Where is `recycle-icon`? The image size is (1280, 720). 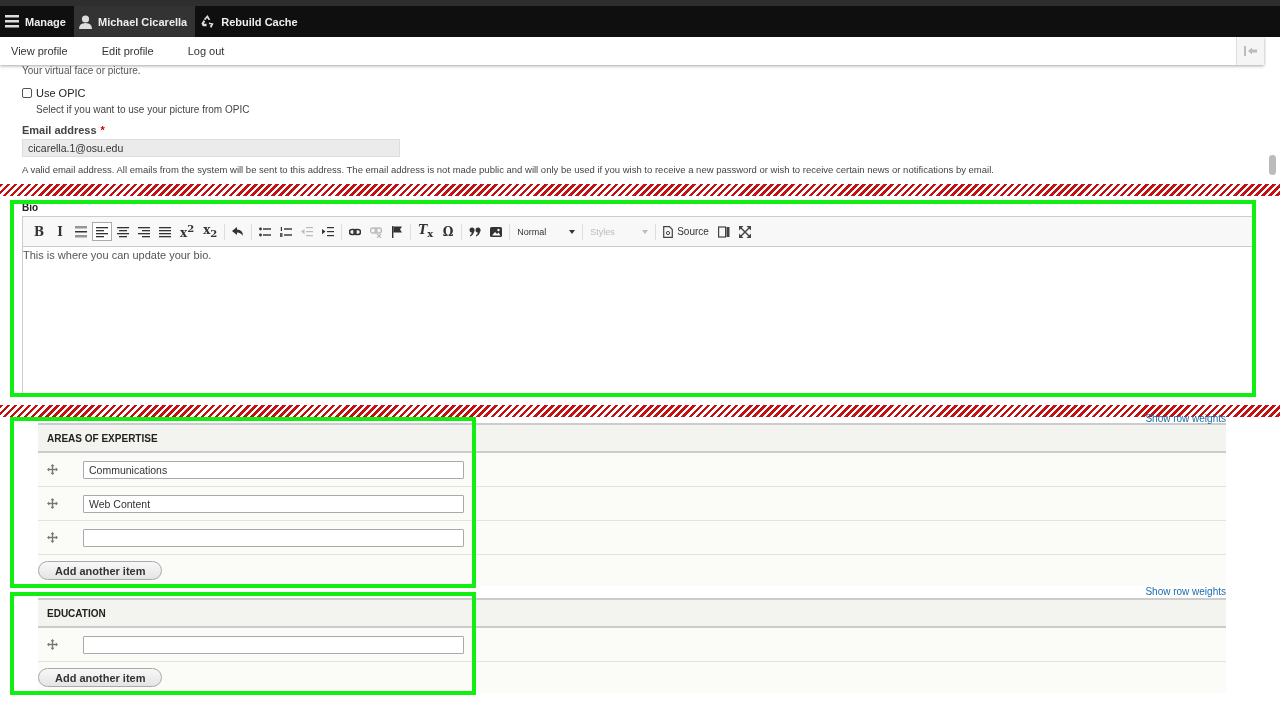 recycle-icon is located at coordinates (208, 21).